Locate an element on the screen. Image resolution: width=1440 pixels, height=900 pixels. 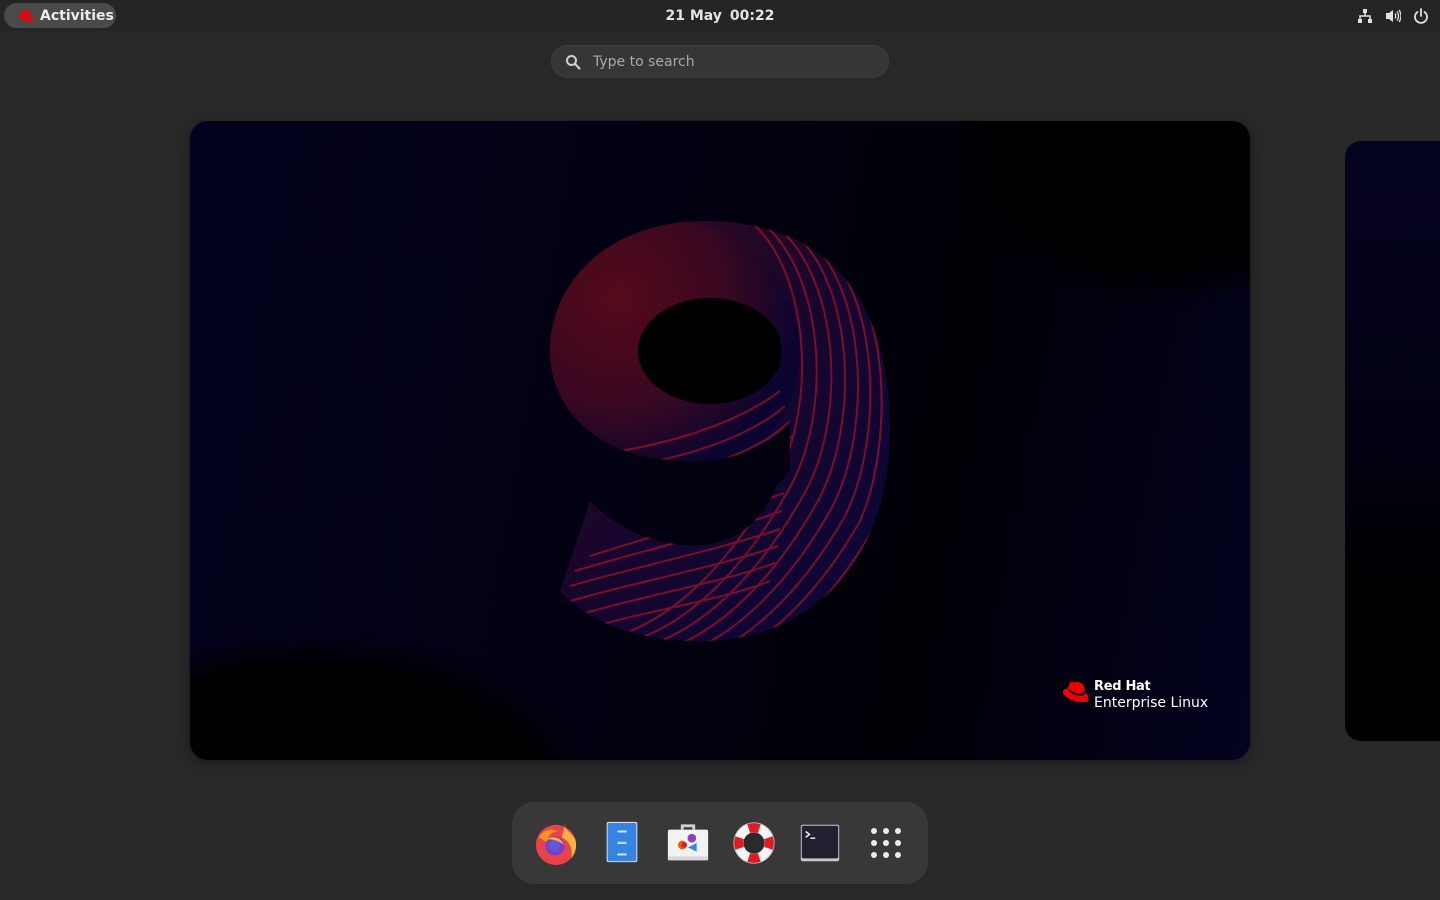
nine-inner-hole is located at coordinates (710, 351).